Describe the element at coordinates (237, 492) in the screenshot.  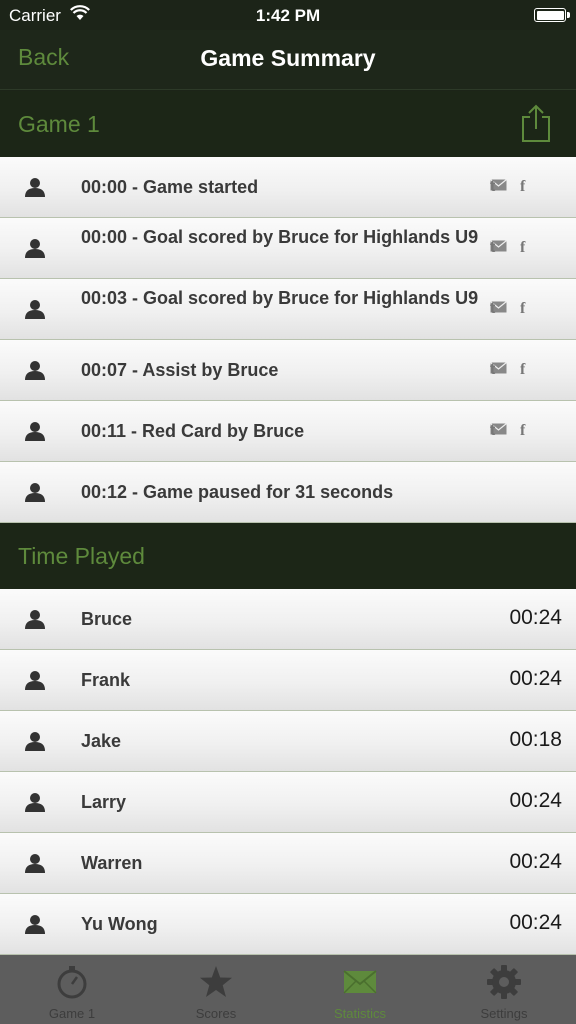
I see `event-text: 00:12 - Game paused for 31 seconds` at that location.